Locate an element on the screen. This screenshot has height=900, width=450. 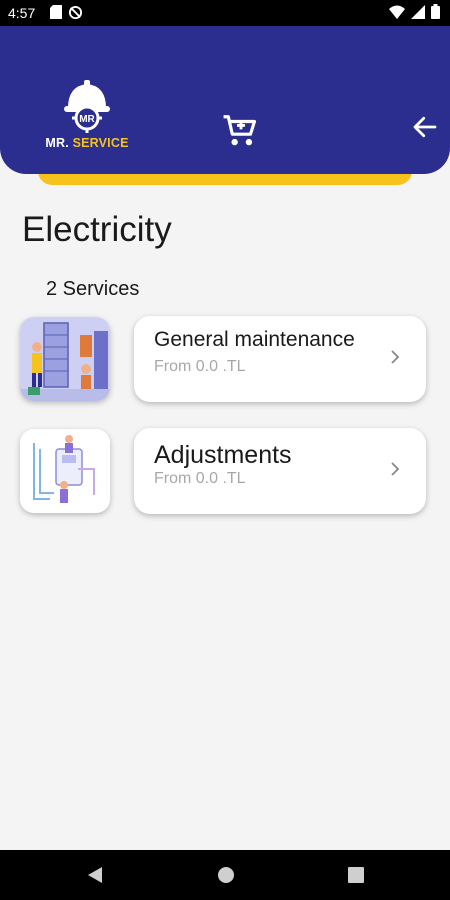
back-button is located at coordinates (425, 127).